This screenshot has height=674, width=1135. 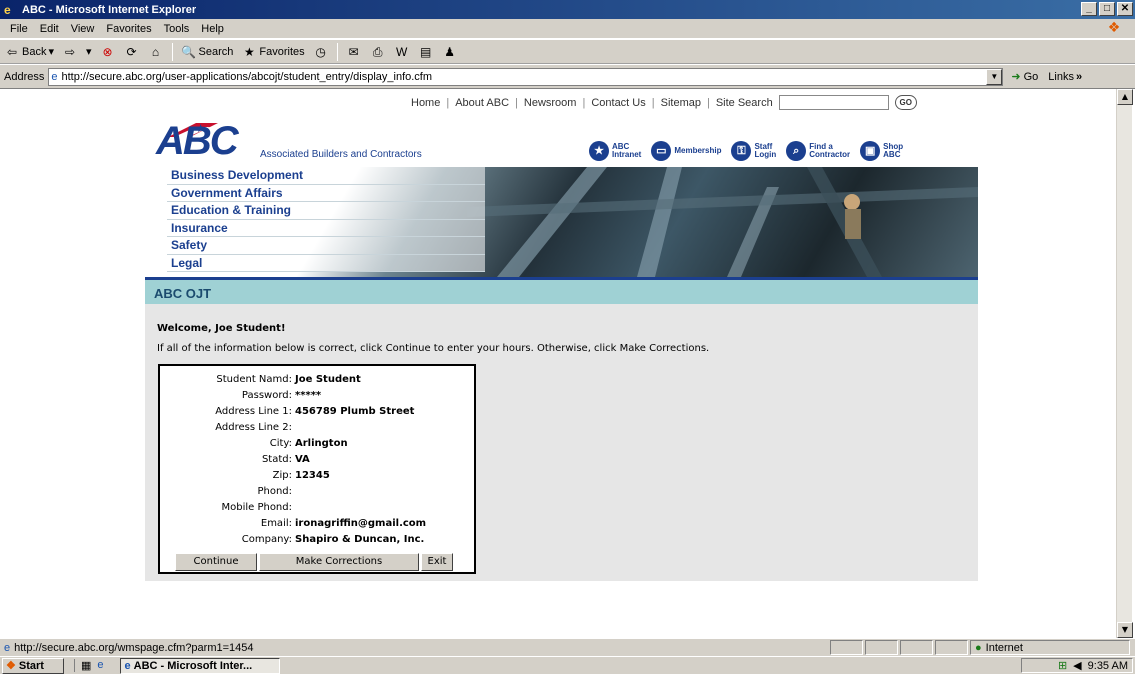 I want to click on start-button: ❖ Start, so click(x=33, y=665).